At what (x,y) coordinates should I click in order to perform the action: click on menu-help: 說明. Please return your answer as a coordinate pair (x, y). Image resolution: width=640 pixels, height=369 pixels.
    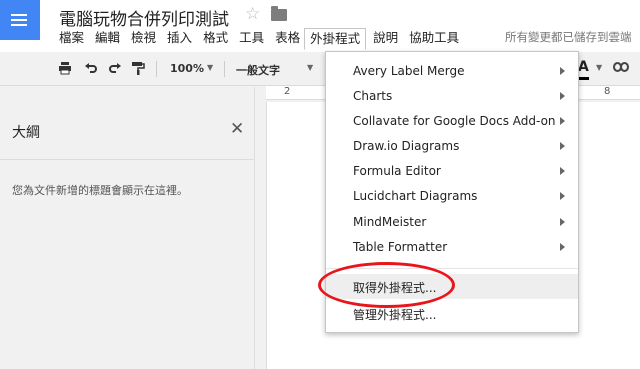
    Looking at the image, I should click on (384, 39).